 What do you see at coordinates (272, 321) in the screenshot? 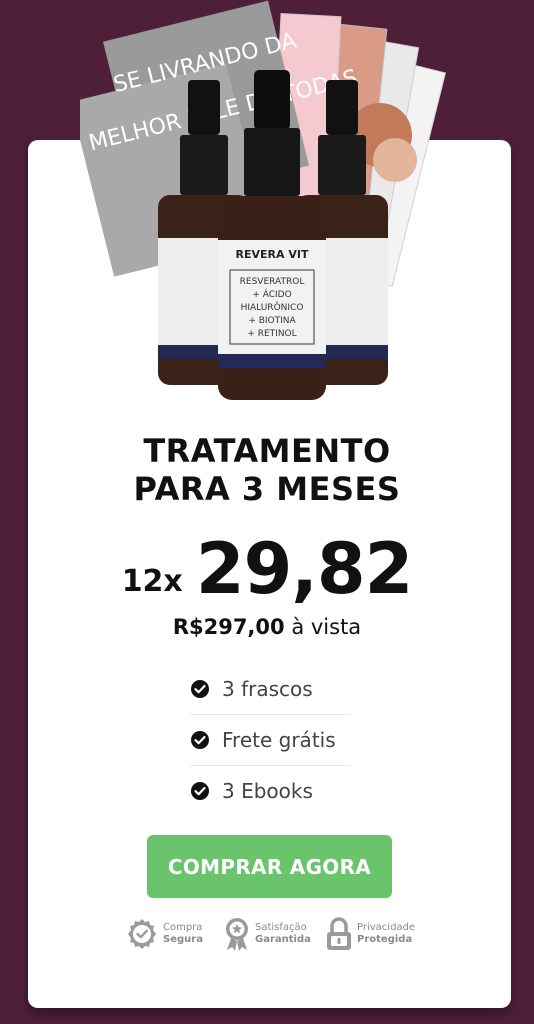
I see `bottle-label-line-4: + BIOTINA` at bounding box center [272, 321].